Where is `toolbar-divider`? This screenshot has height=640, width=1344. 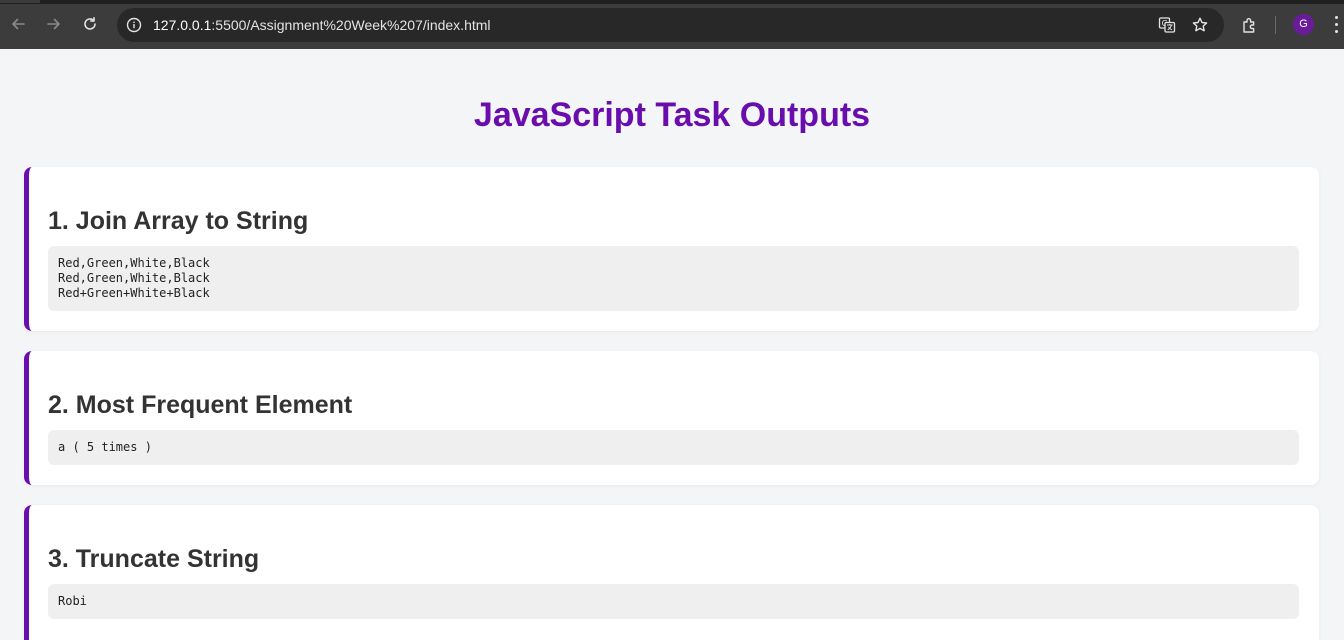 toolbar-divider is located at coordinates (1275, 25).